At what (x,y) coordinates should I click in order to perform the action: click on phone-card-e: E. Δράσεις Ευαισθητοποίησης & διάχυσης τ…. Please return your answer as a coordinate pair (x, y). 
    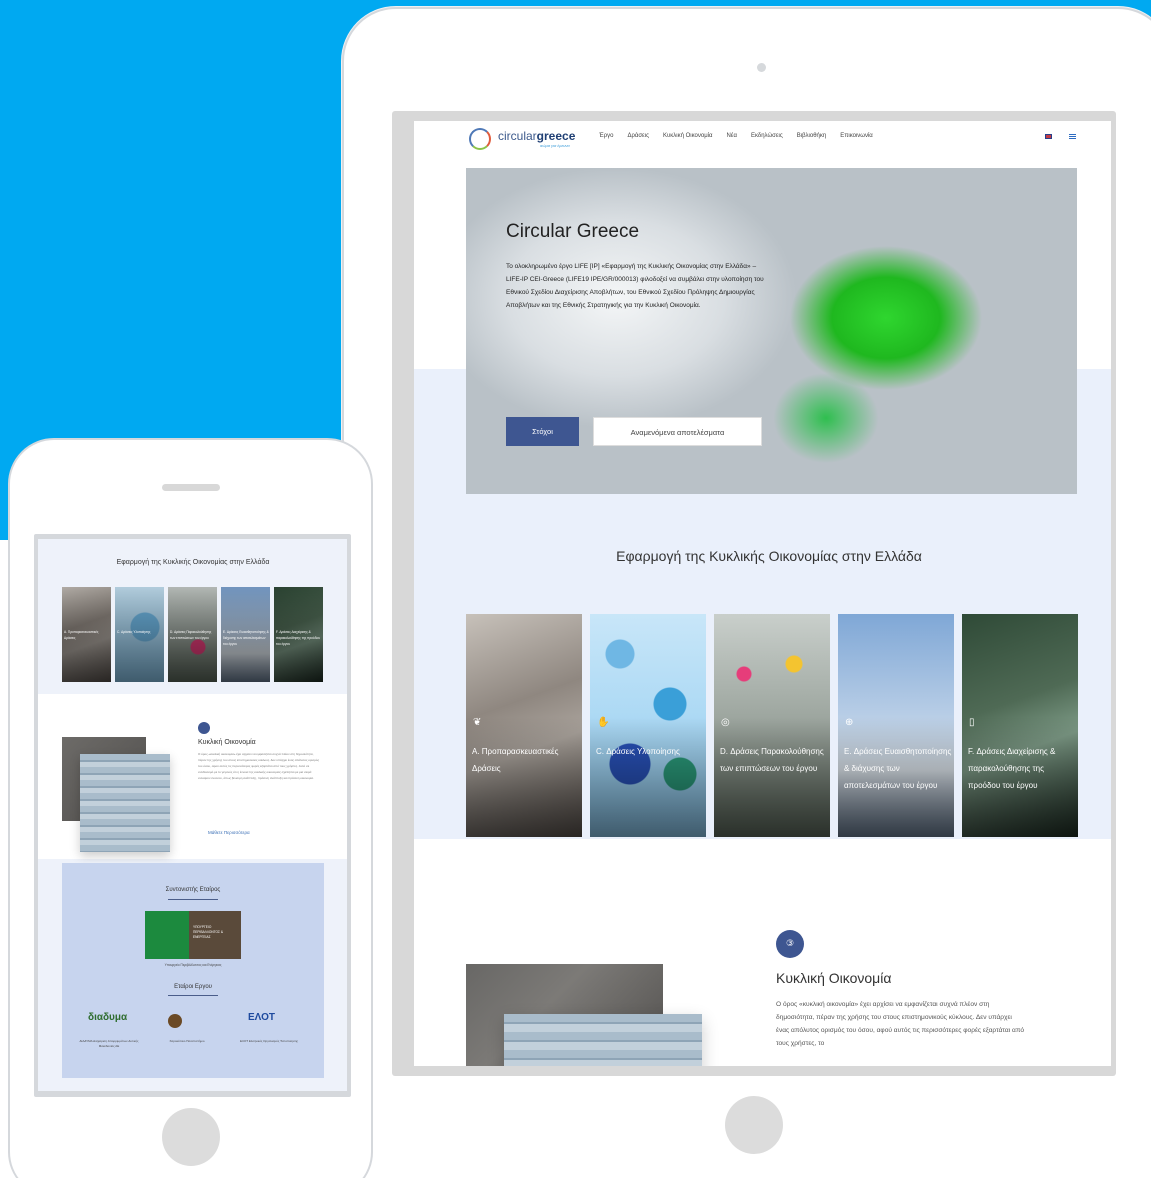
    Looking at the image, I should click on (245, 634).